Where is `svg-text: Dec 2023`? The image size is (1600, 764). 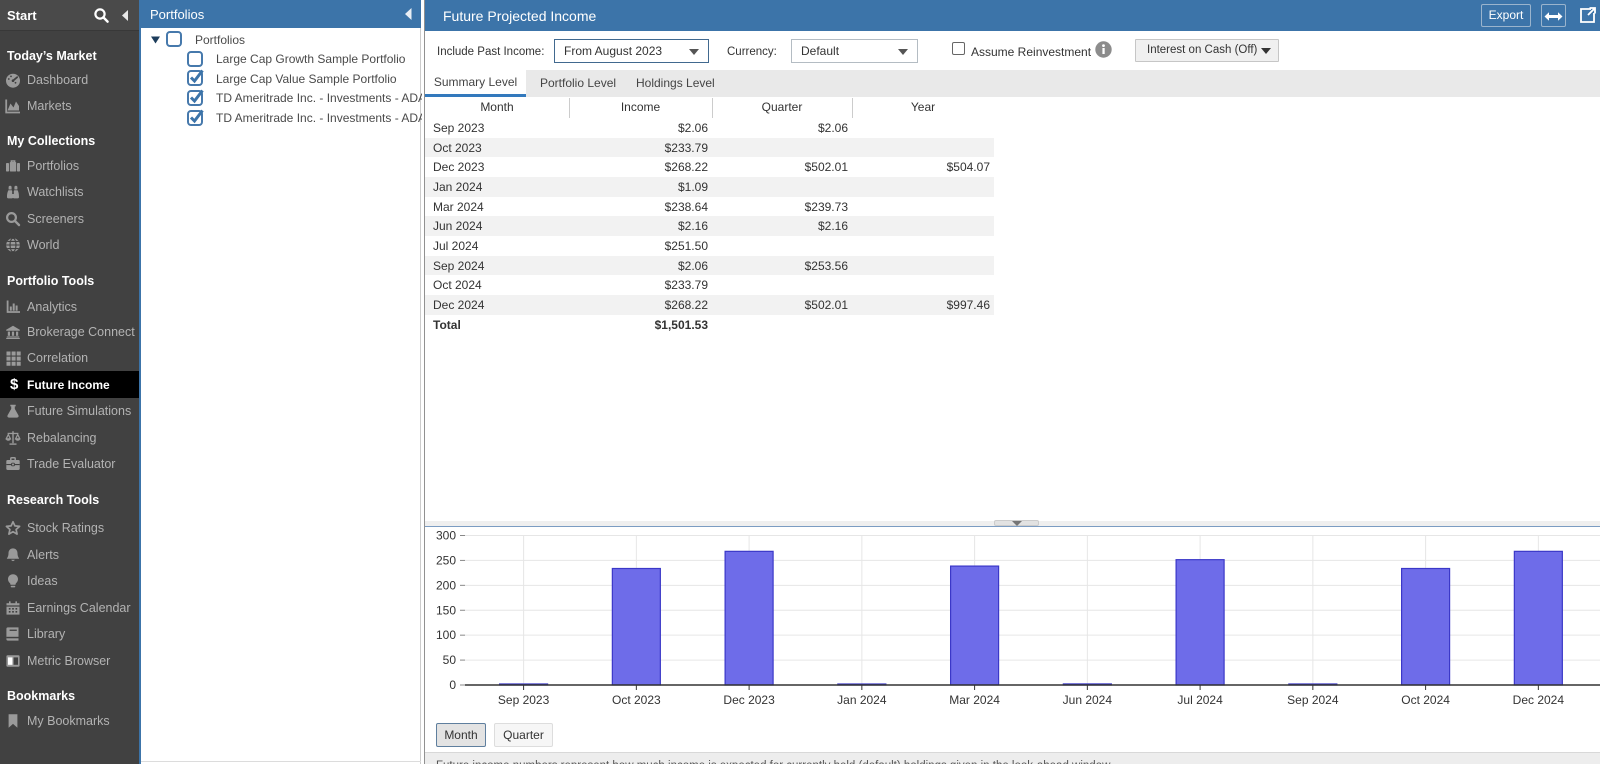
svg-text: Dec 2023 is located at coordinates (749, 700).